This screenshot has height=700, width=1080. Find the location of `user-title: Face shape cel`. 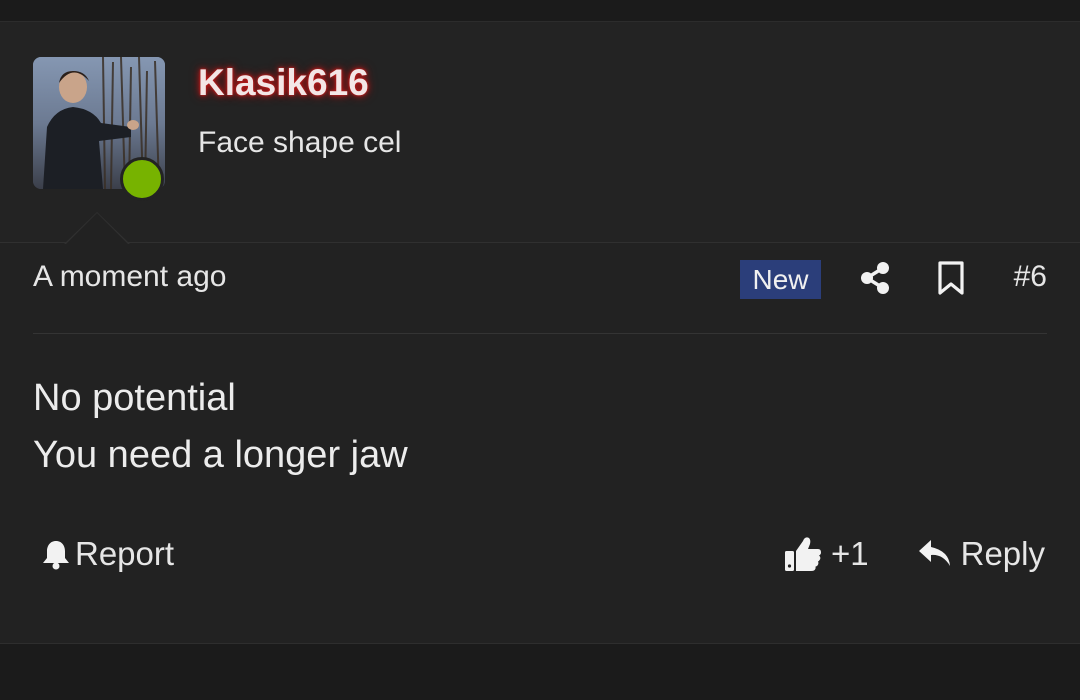

user-title: Face shape cel is located at coordinates (300, 142).